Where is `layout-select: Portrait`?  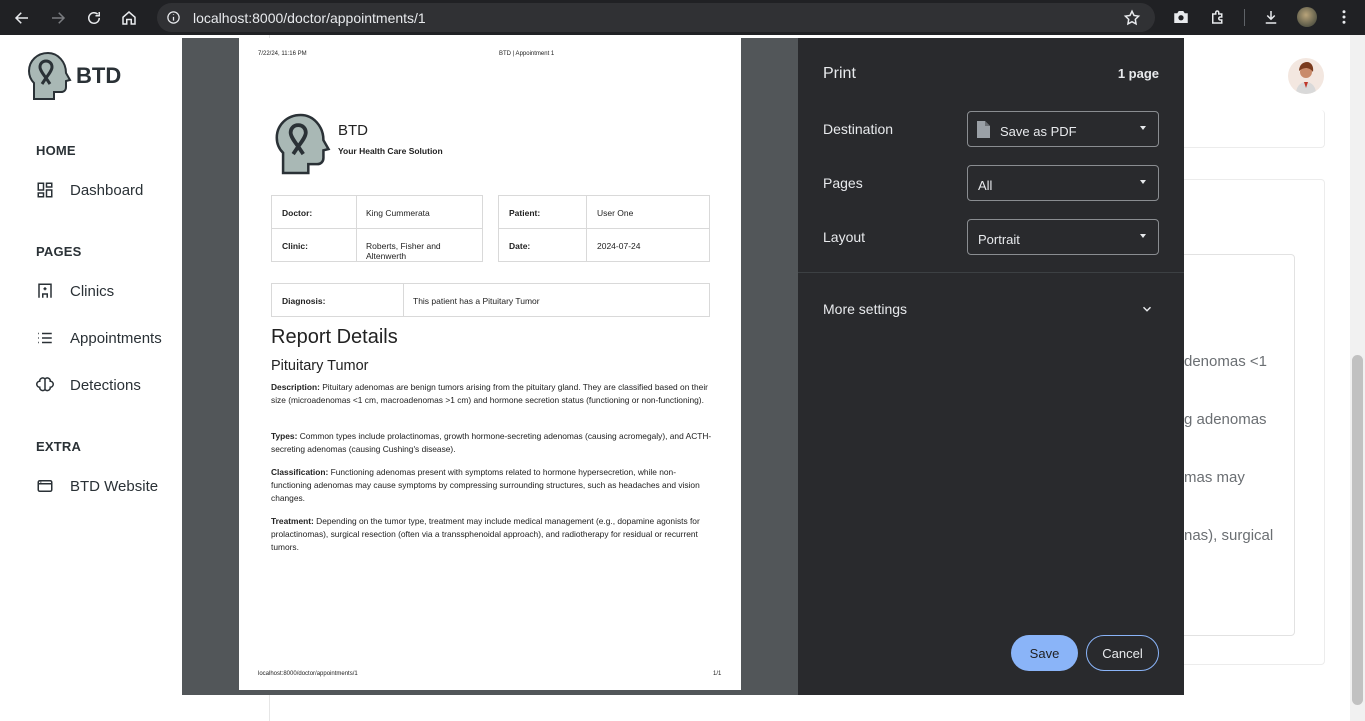
layout-select: Portrait is located at coordinates (1063, 237).